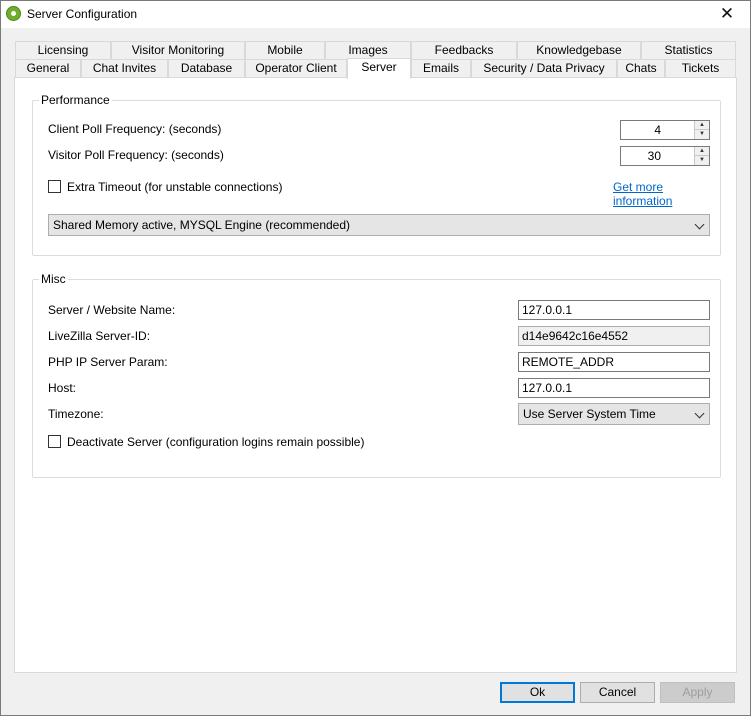 The image size is (751, 716). Describe the element at coordinates (112, 310) in the screenshot. I see `server-name-label: Server / Website Name:` at that location.